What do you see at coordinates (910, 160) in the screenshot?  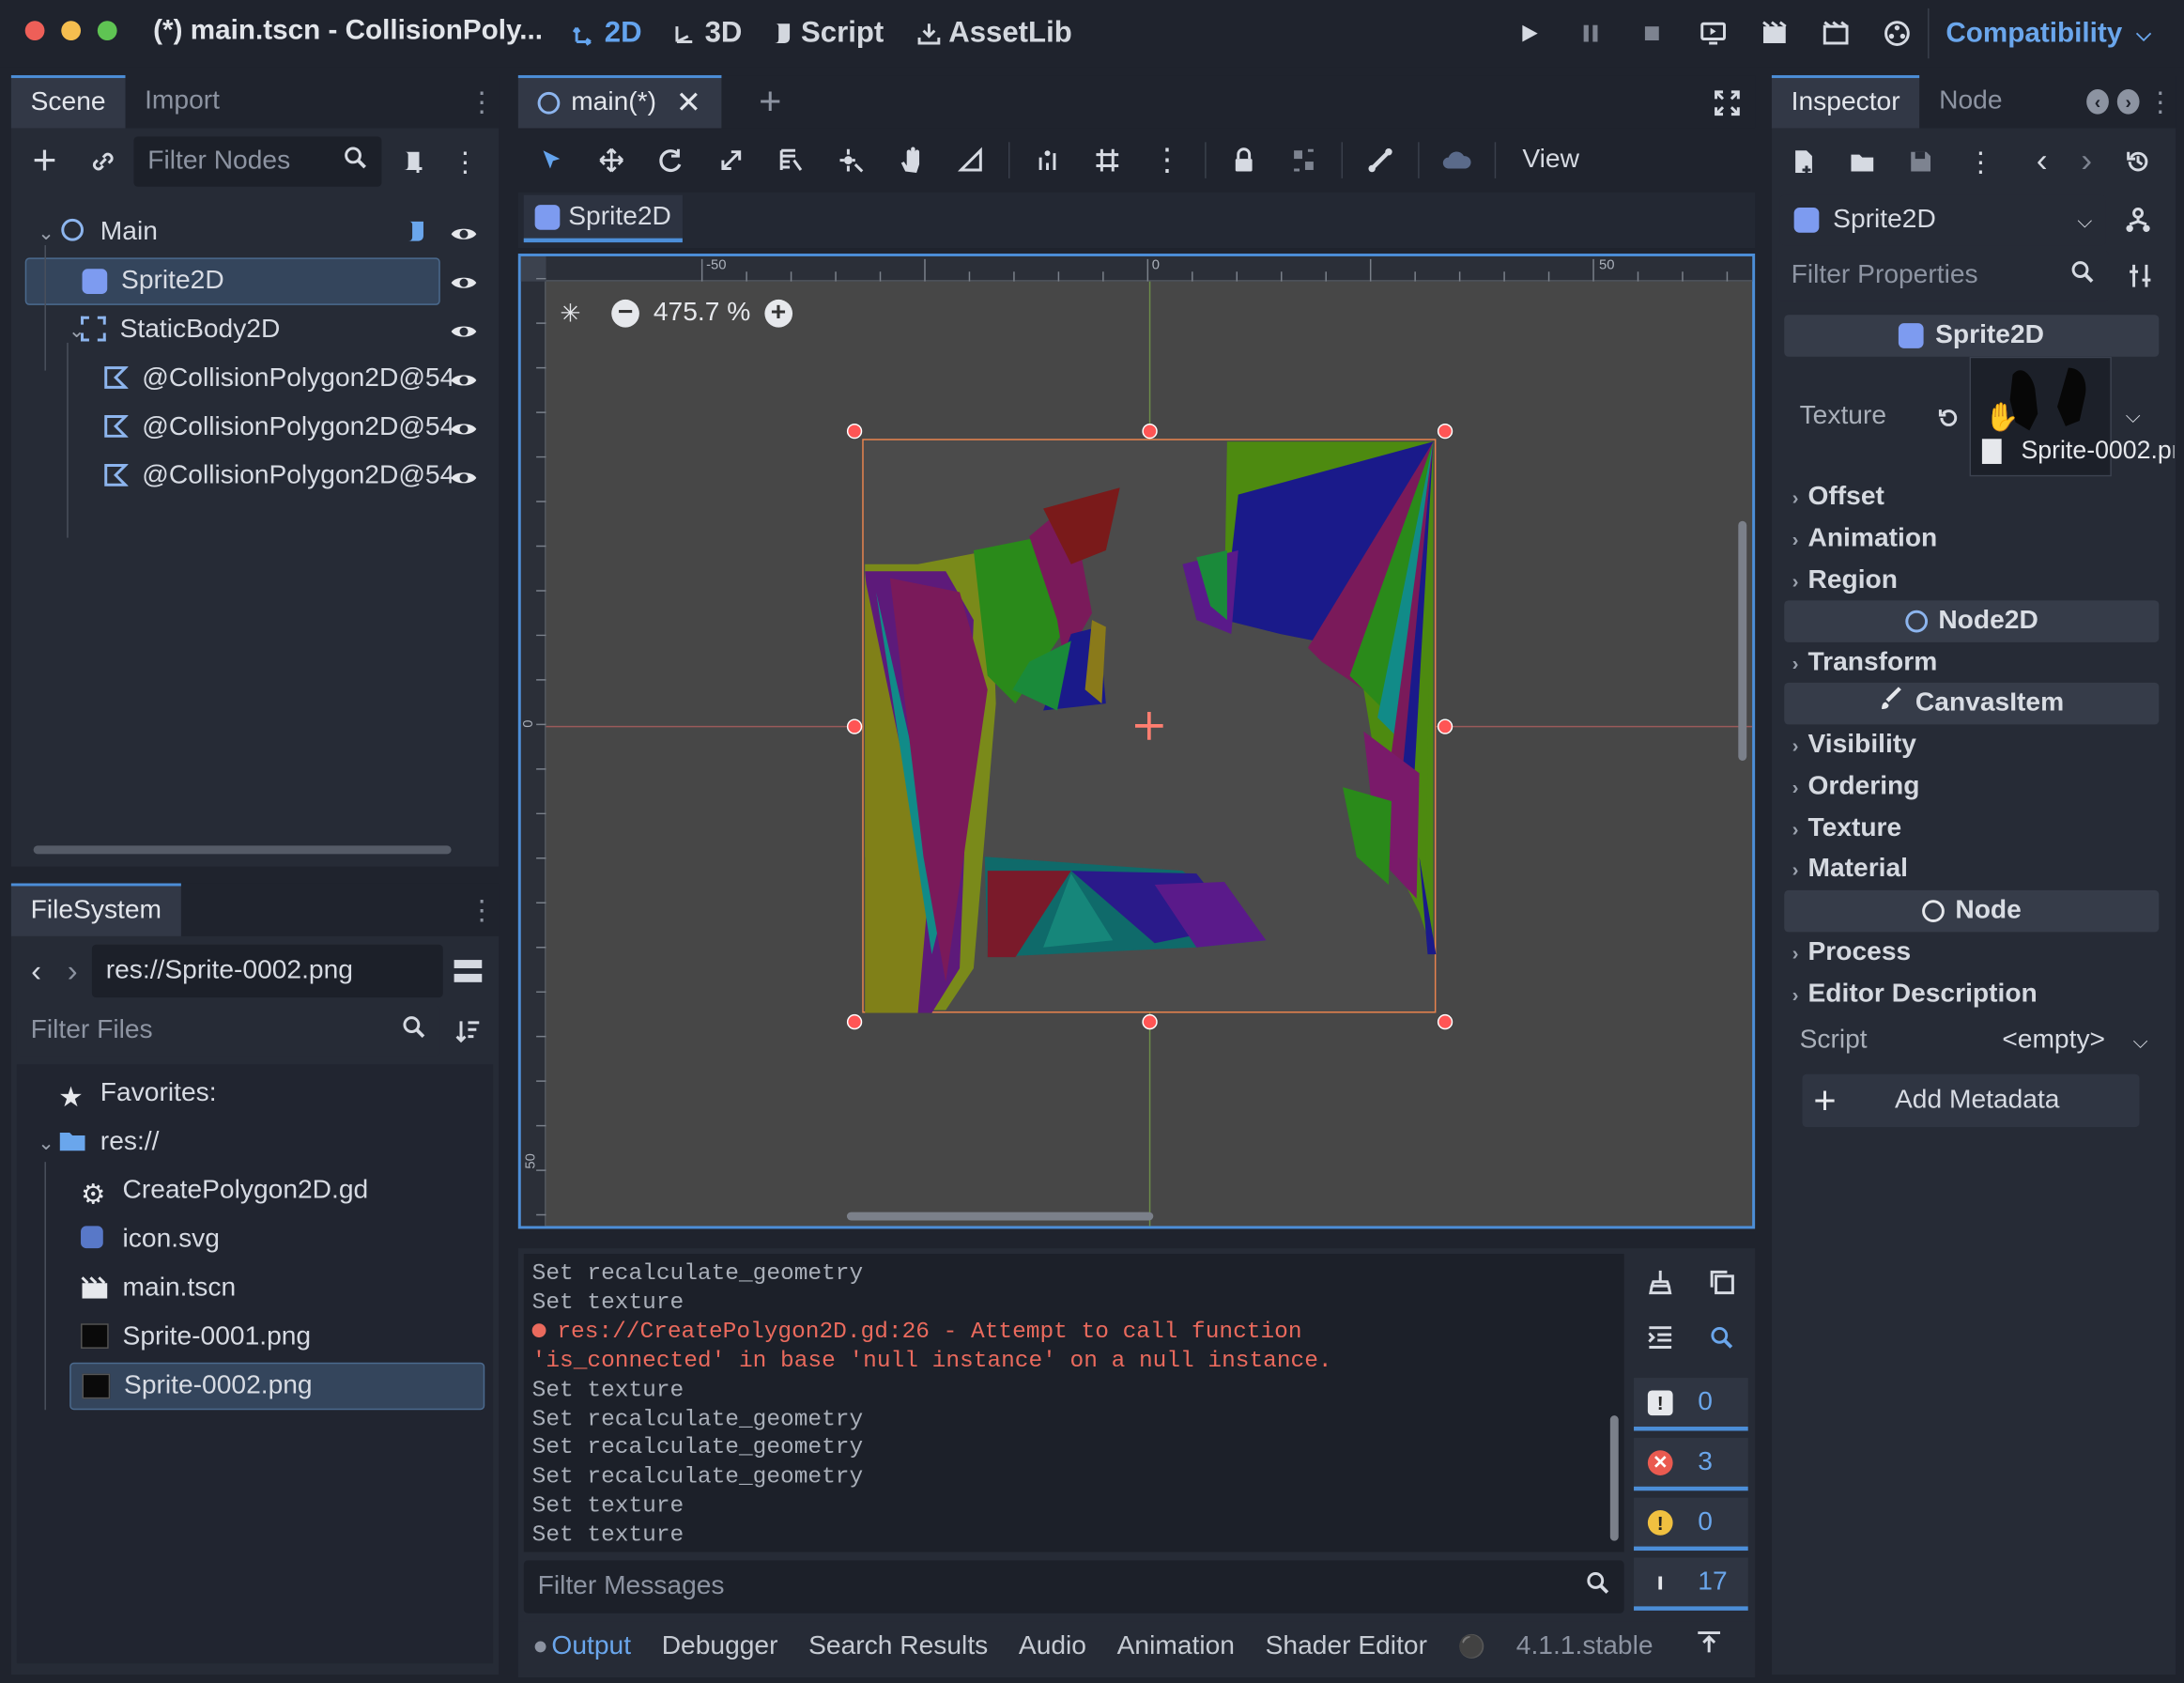 I see `pan-mode-icon` at bounding box center [910, 160].